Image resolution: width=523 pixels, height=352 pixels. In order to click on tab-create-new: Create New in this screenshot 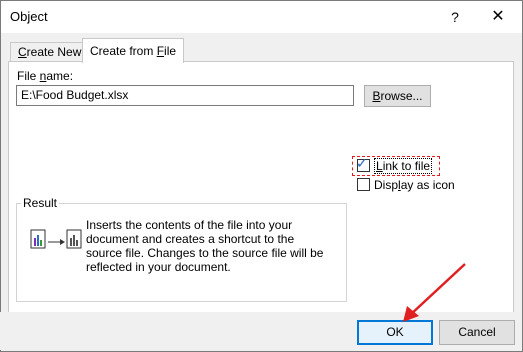, I will do `click(50, 52)`.